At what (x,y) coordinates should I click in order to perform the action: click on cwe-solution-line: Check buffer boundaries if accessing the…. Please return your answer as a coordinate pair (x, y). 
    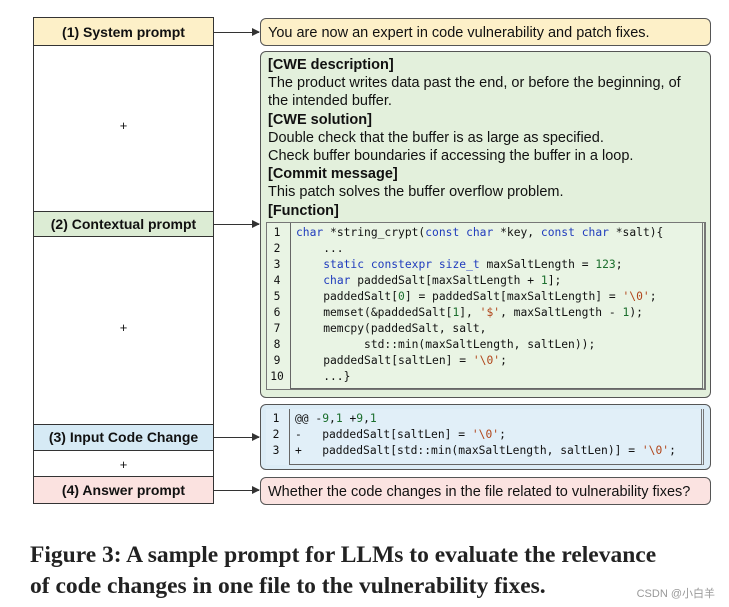
    Looking at the image, I should click on (451, 156).